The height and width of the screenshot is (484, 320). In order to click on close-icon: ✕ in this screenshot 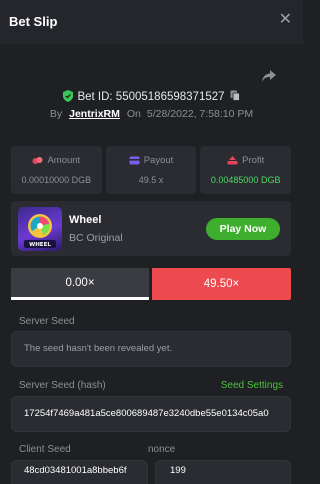, I will do `click(285, 20)`.